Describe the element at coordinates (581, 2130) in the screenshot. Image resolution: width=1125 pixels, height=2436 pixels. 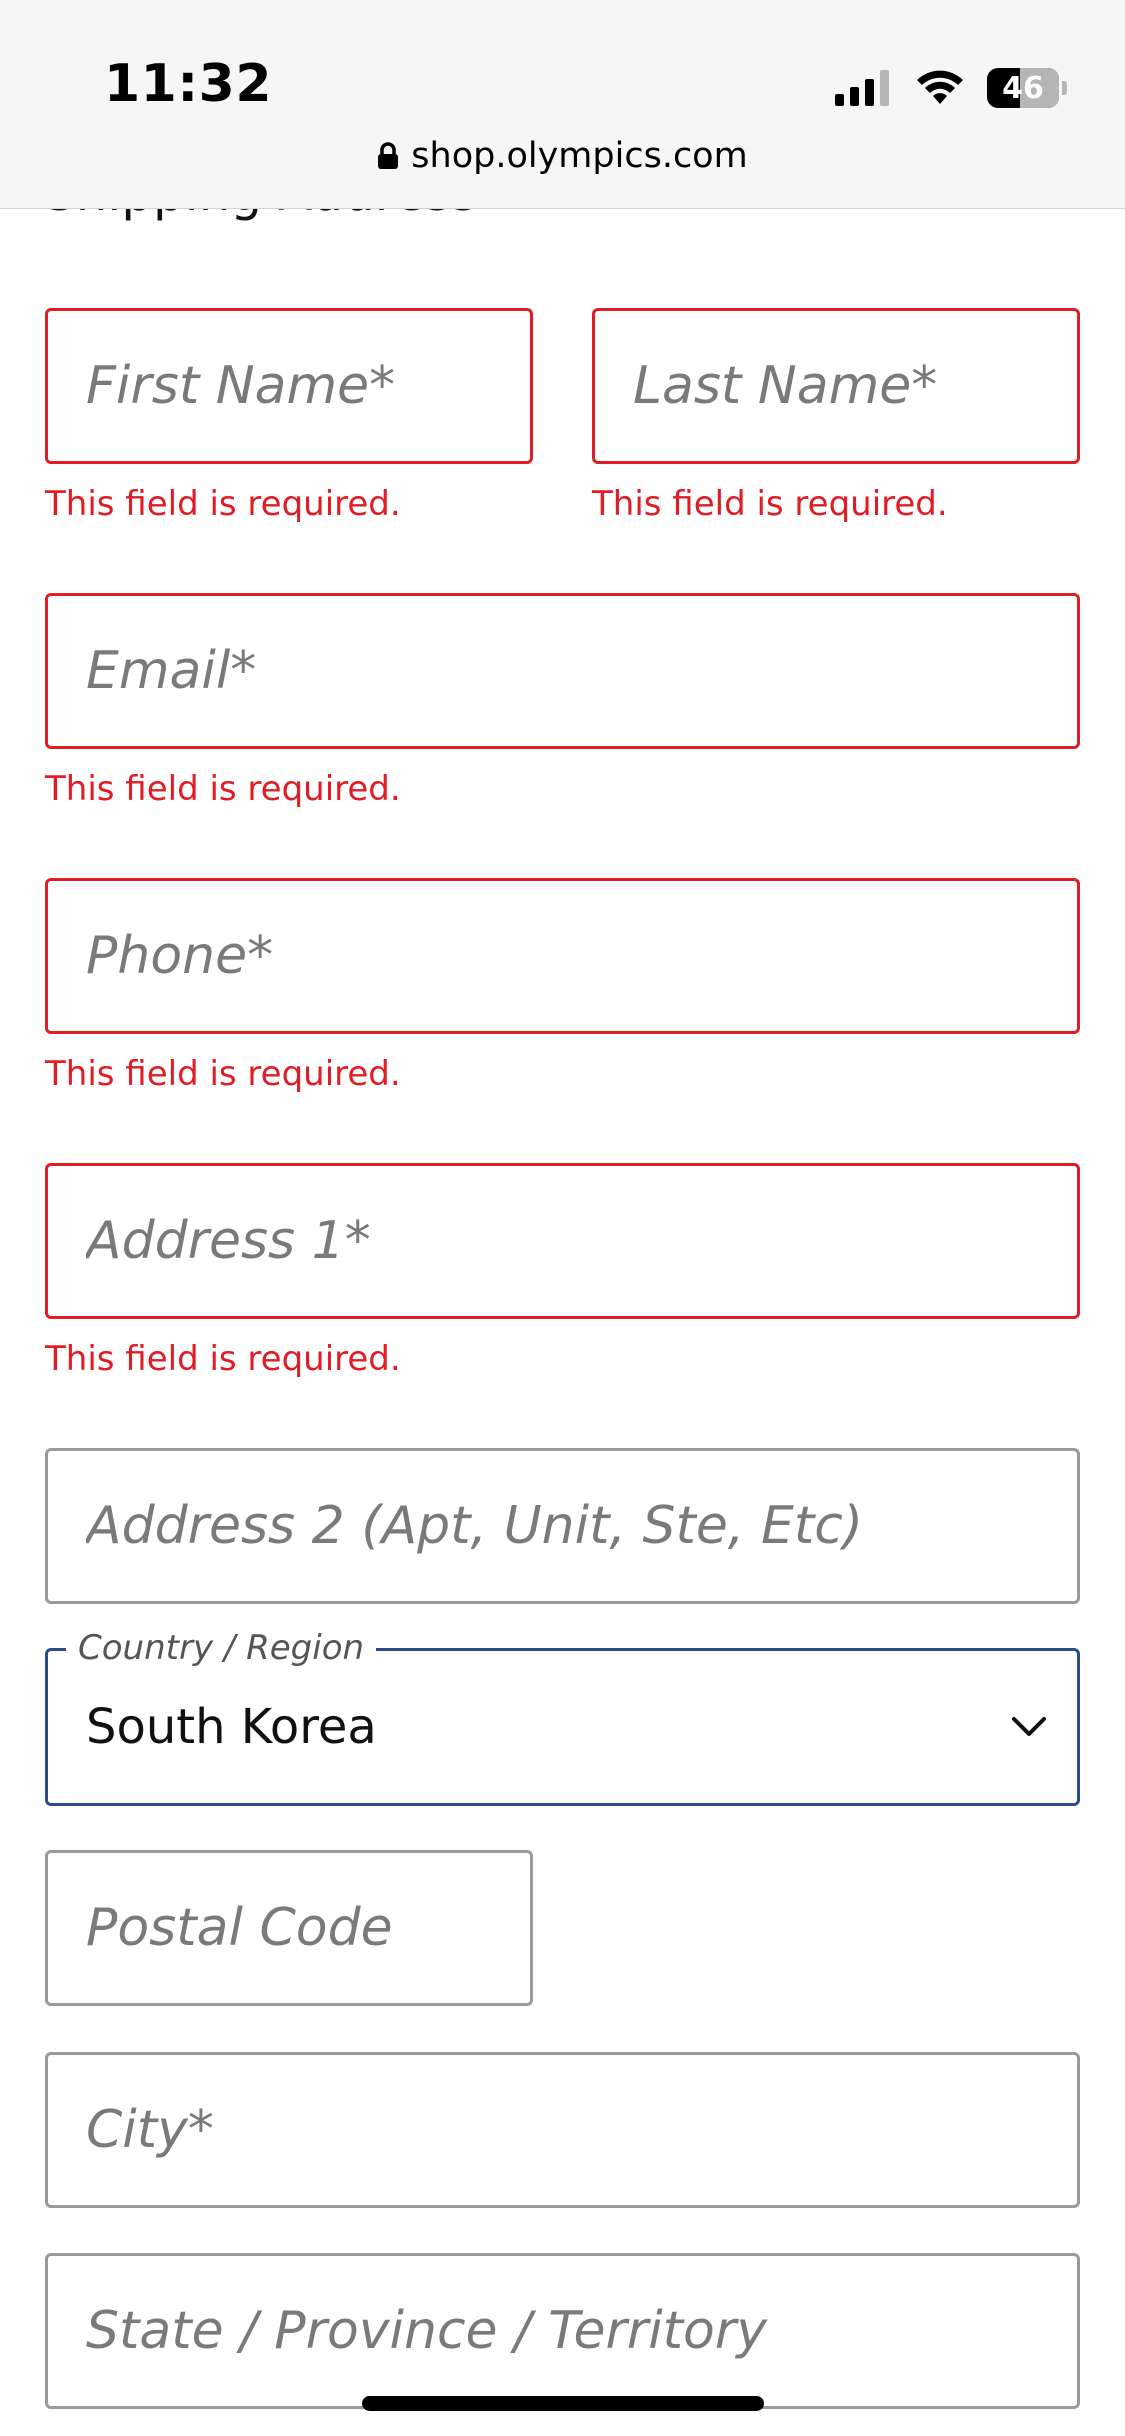
I see `city-input` at that location.